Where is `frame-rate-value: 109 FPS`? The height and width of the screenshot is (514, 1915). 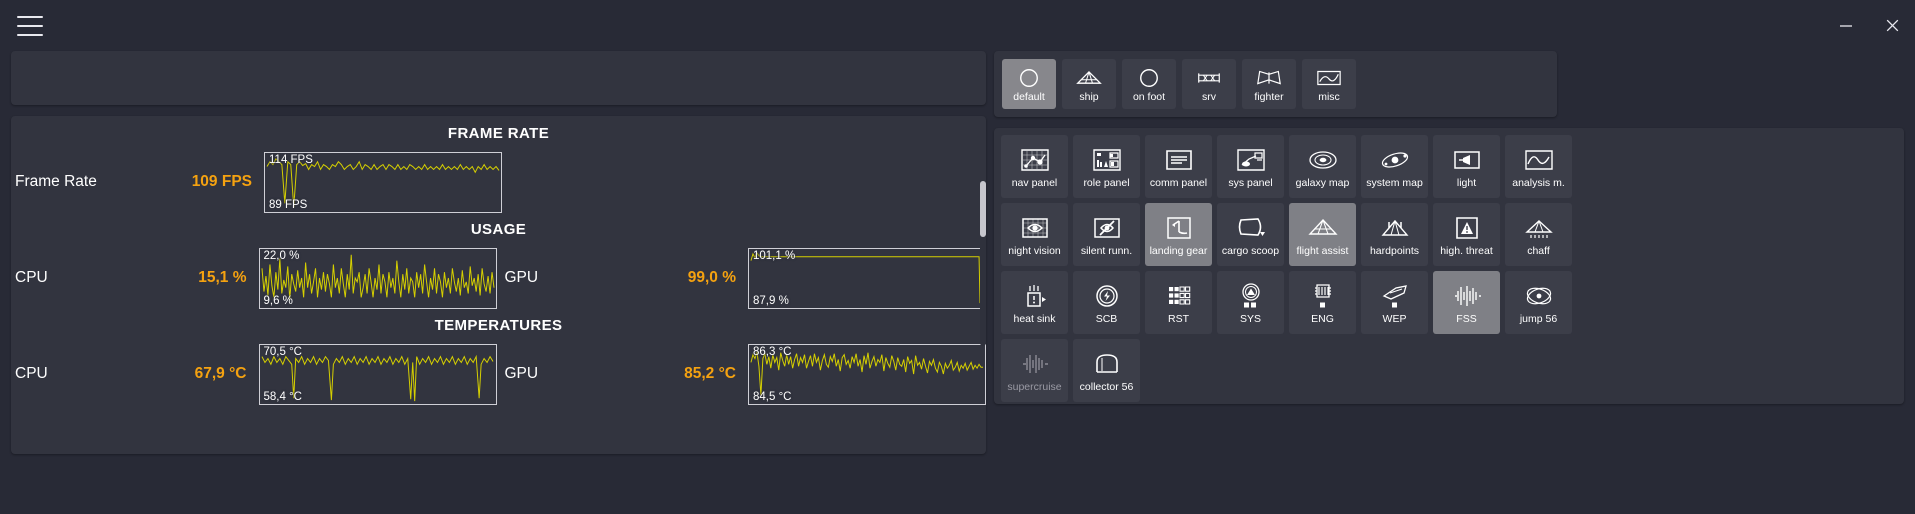 frame-rate-value: 109 FPS is located at coordinates (221, 181).